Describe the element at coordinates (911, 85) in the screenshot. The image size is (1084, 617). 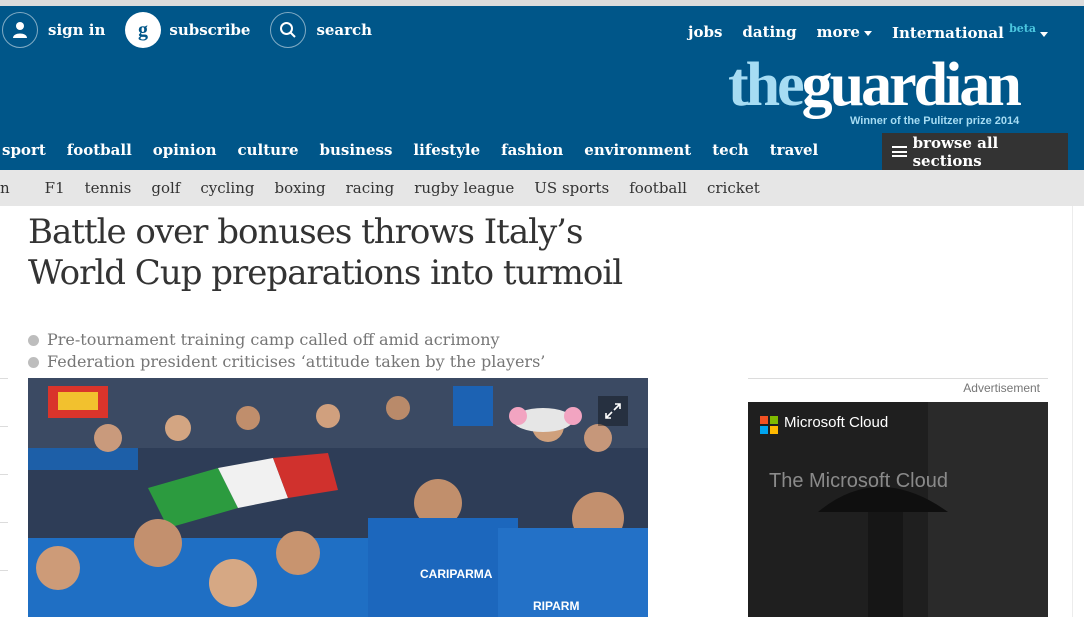
I see `logo-guardian: guardian` at that location.